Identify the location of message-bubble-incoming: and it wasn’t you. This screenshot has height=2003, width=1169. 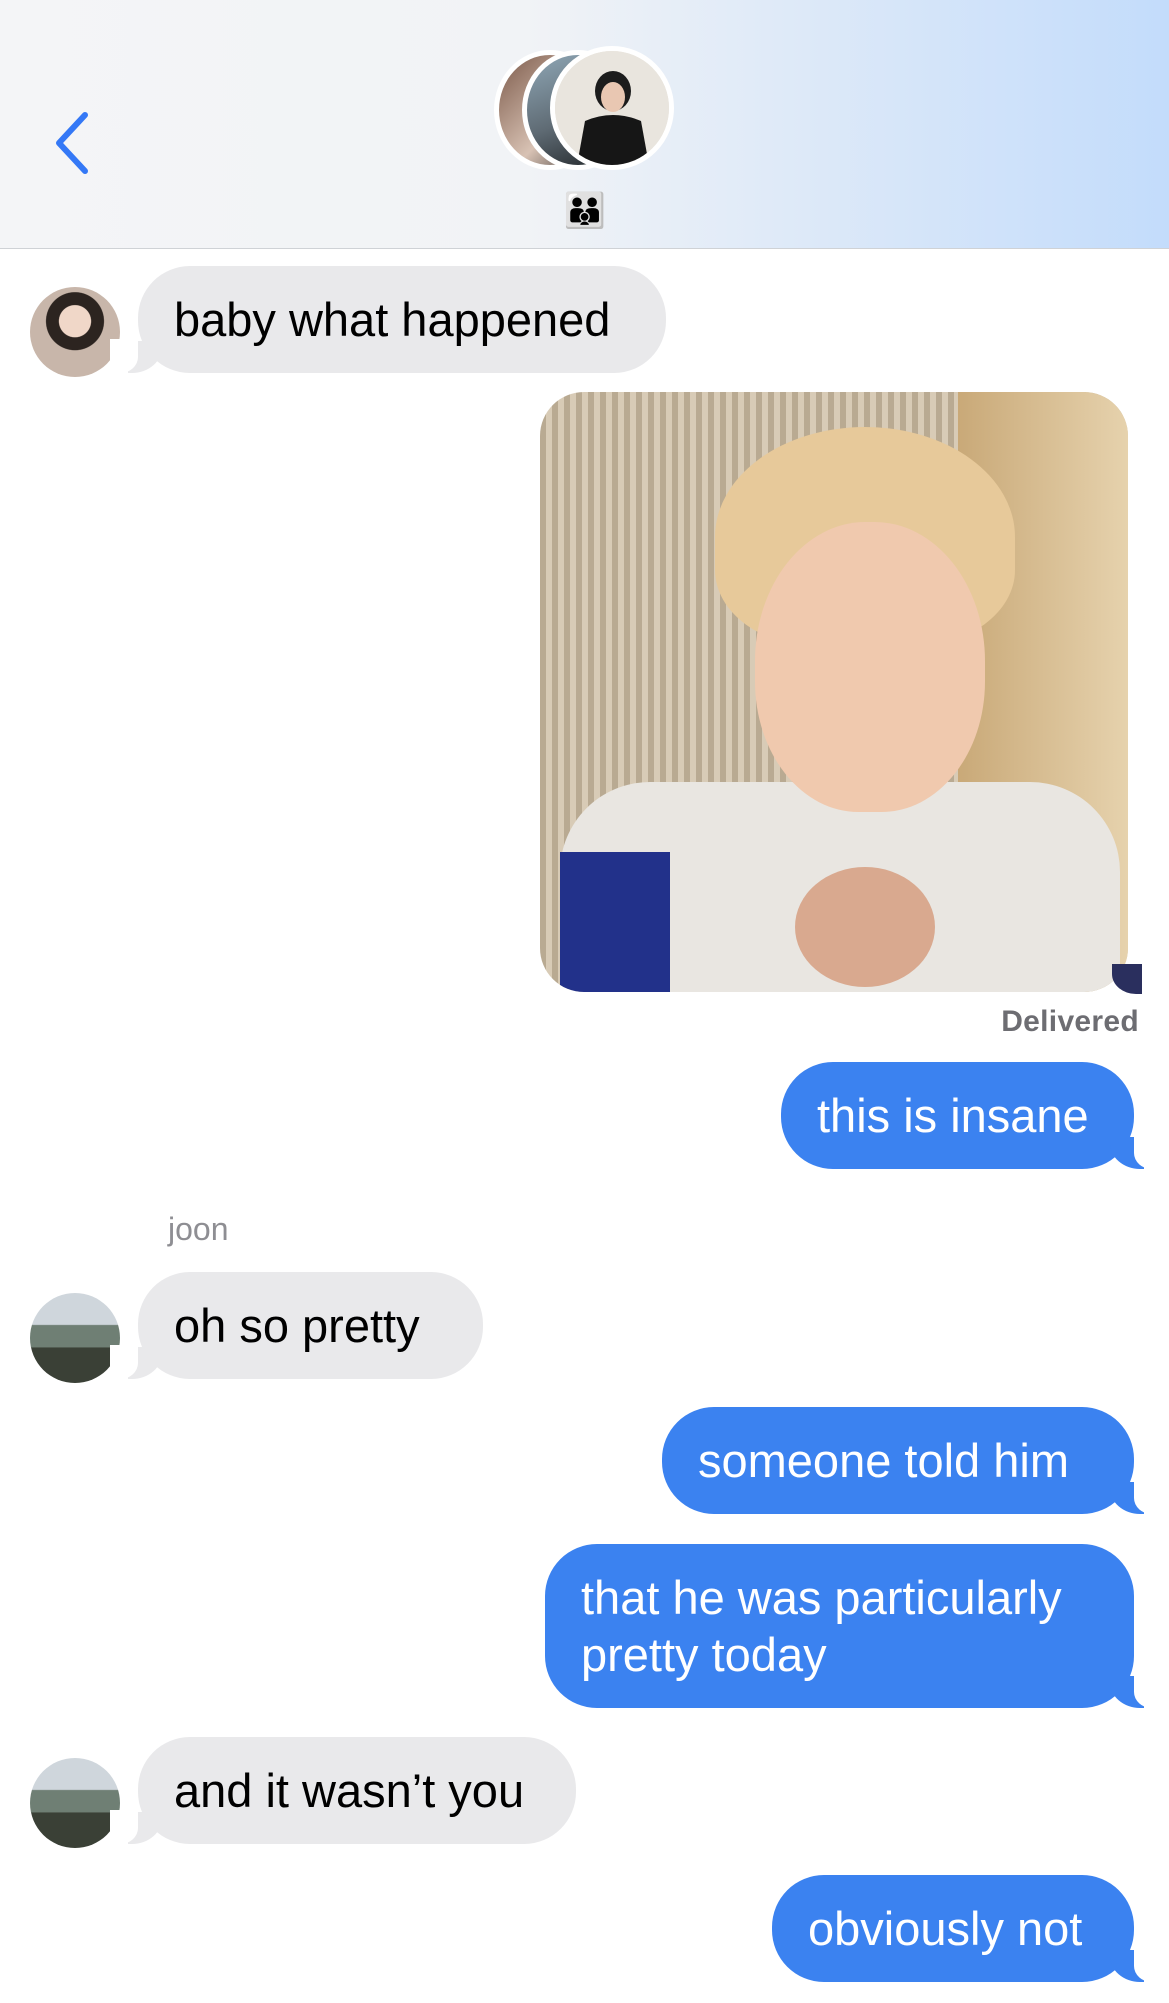
(343, 1790).